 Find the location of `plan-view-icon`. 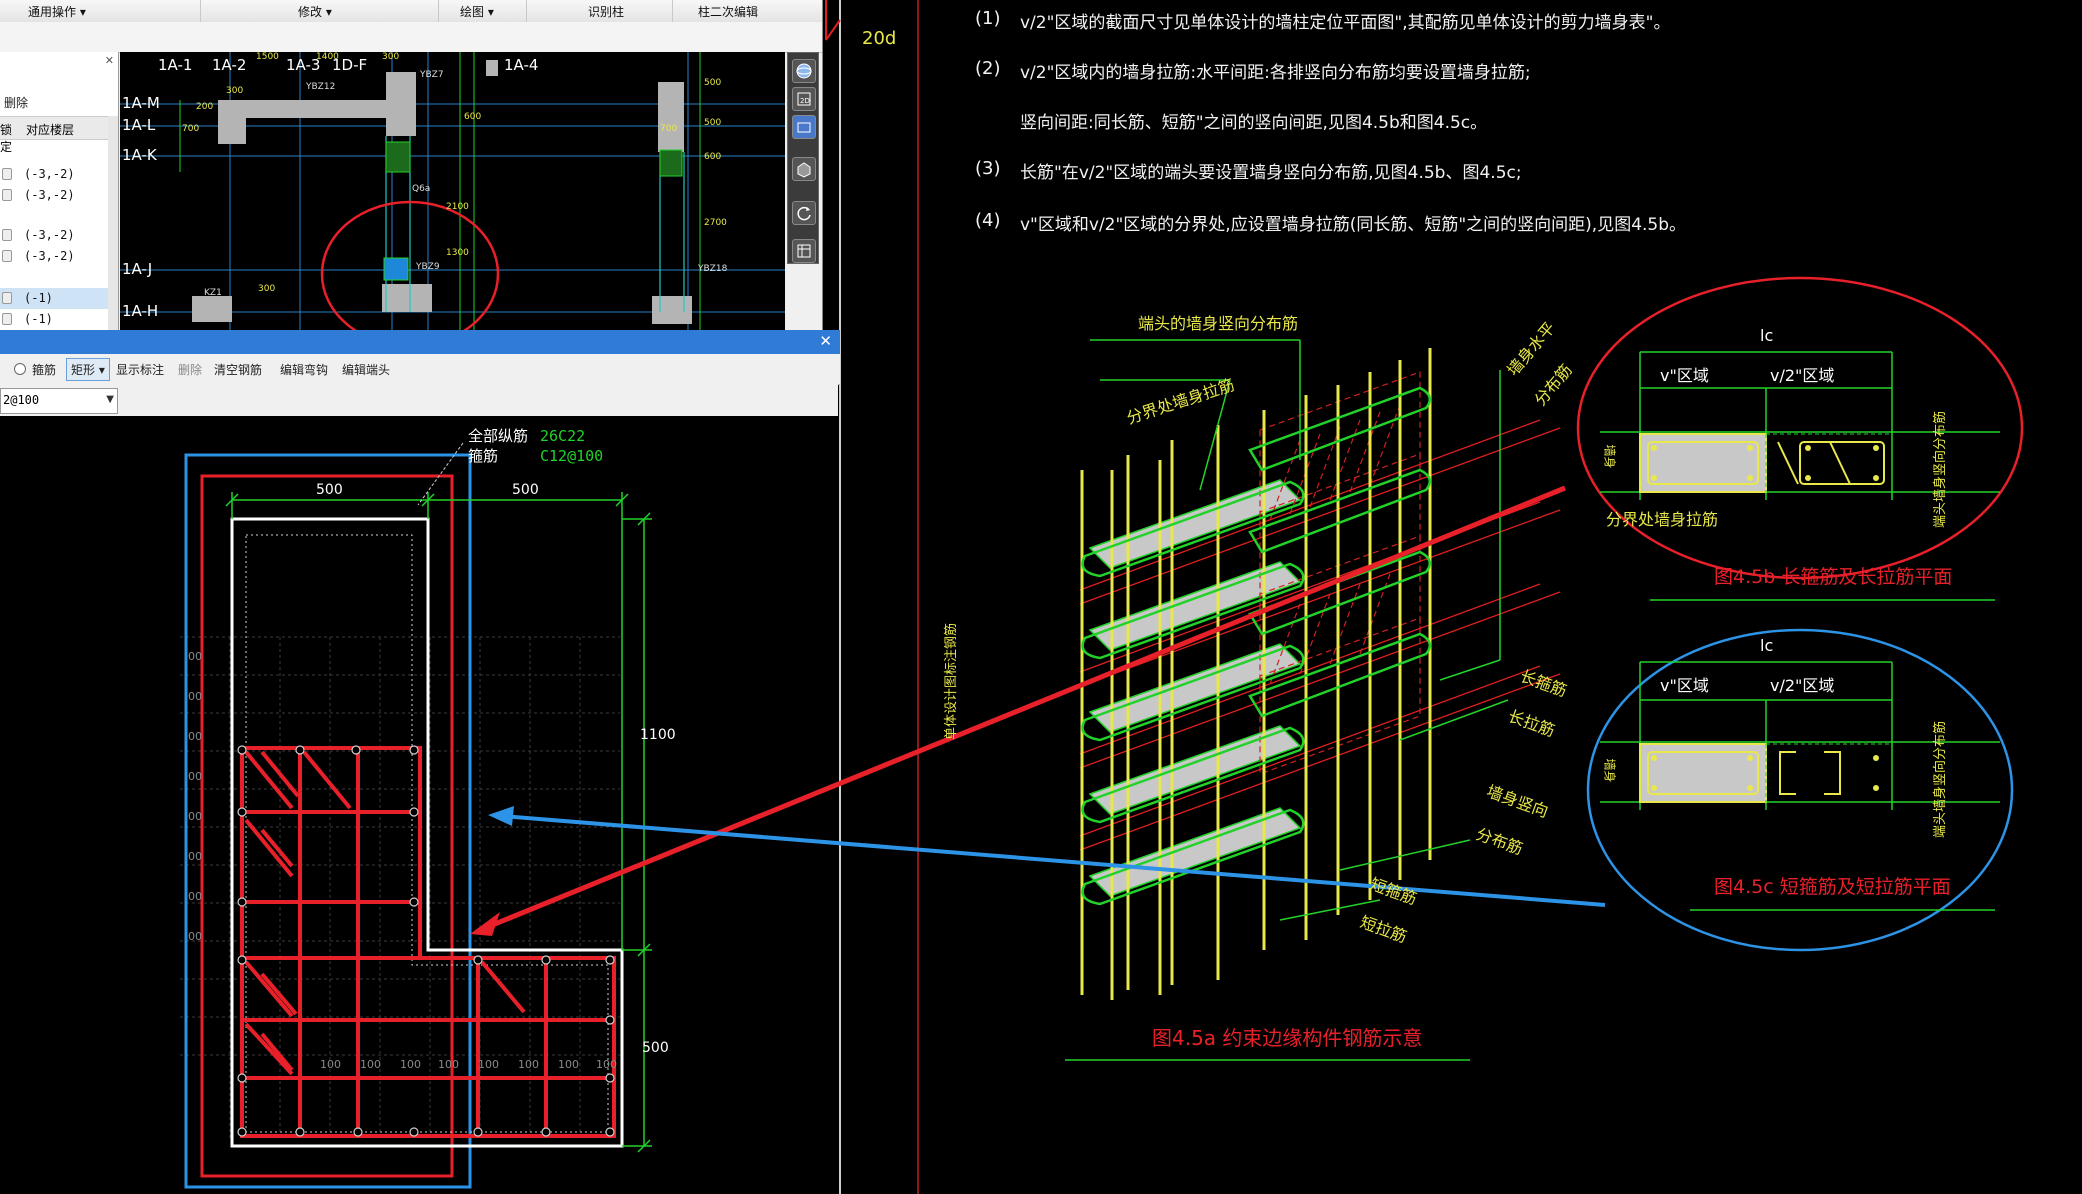

plan-view-icon is located at coordinates (804, 127).